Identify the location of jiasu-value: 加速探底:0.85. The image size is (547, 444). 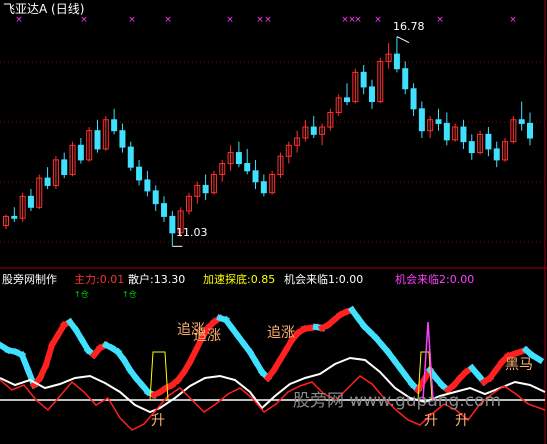
(239, 279).